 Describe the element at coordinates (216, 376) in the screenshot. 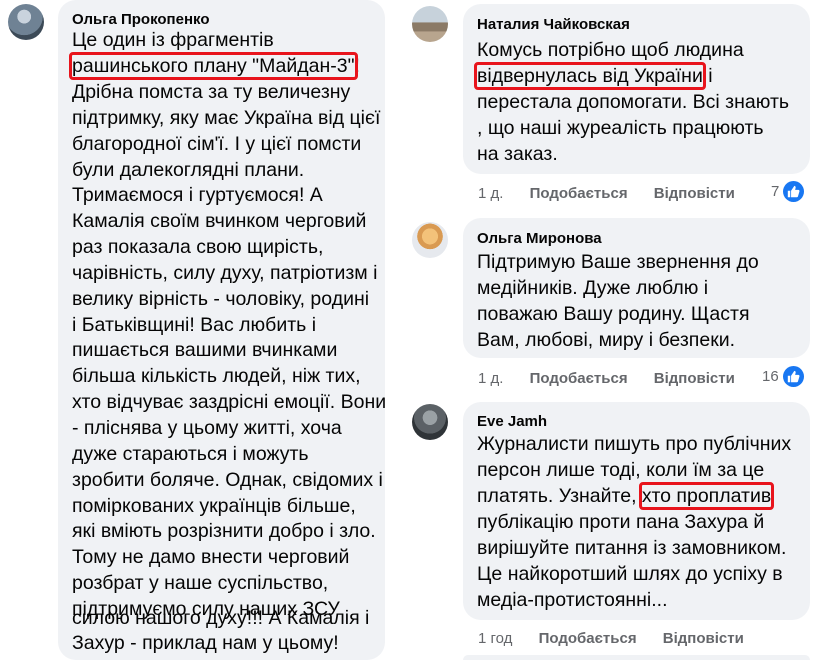

I see `comment-text-line: більша кількість людей, ніж тих,` at that location.